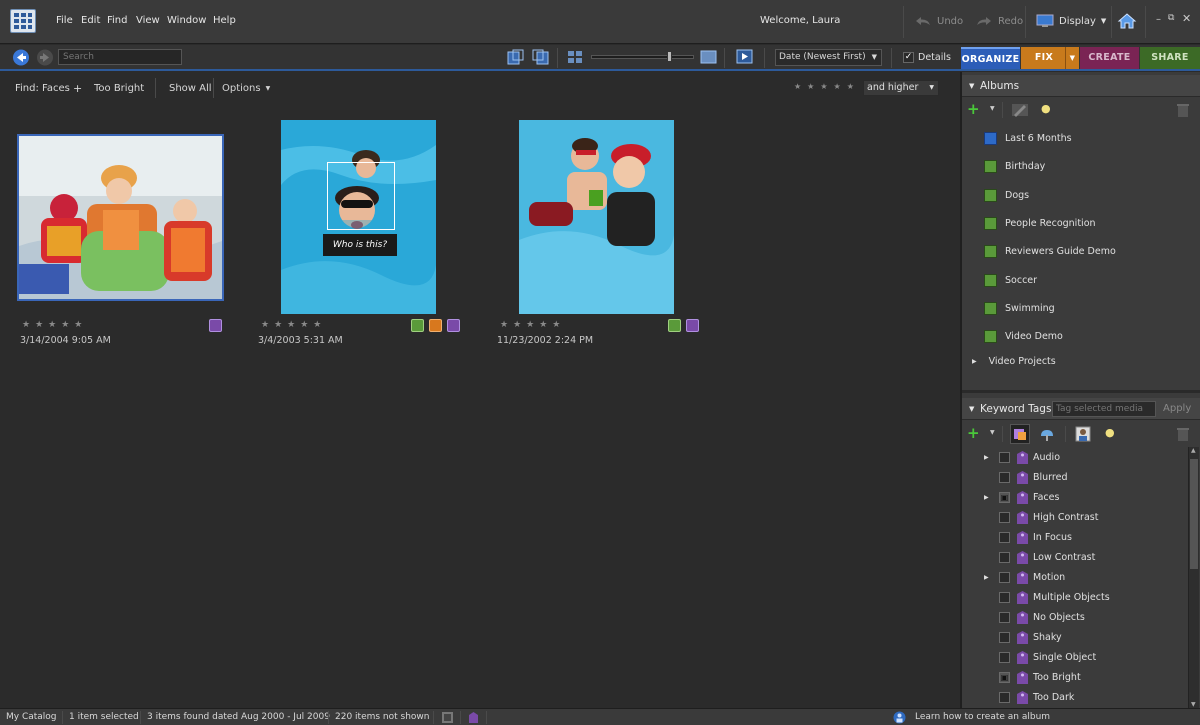  I want to click on tab-organize: ORGANIZE, so click(990, 58).